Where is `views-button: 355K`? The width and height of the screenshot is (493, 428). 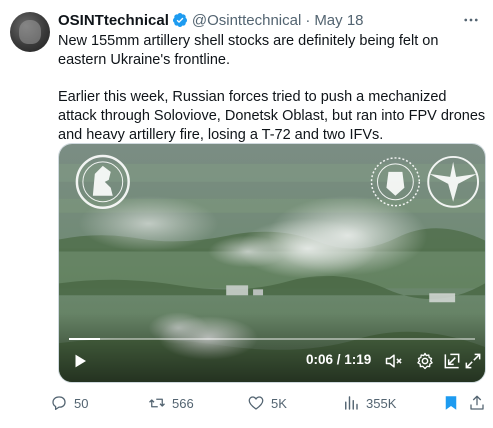 views-button: 355K is located at coordinates (369, 403).